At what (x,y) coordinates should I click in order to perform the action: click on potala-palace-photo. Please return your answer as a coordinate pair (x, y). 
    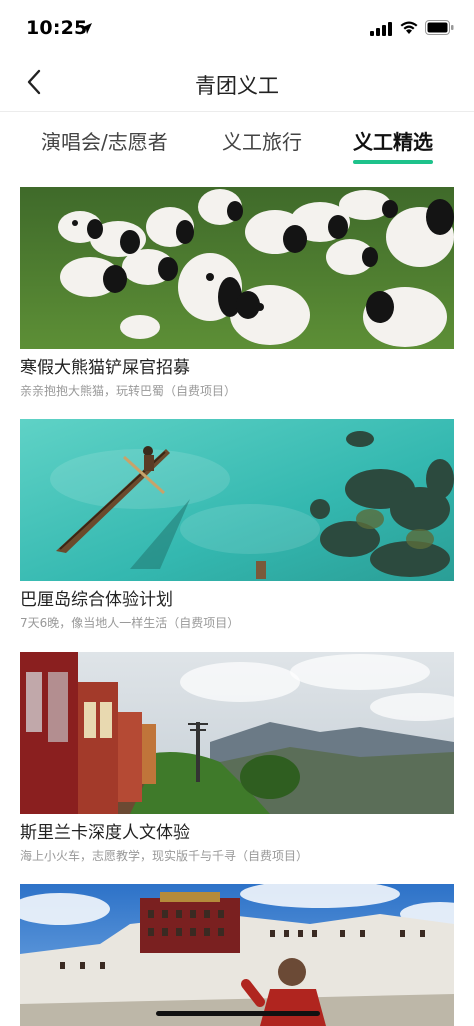
    Looking at the image, I should click on (237, 955).